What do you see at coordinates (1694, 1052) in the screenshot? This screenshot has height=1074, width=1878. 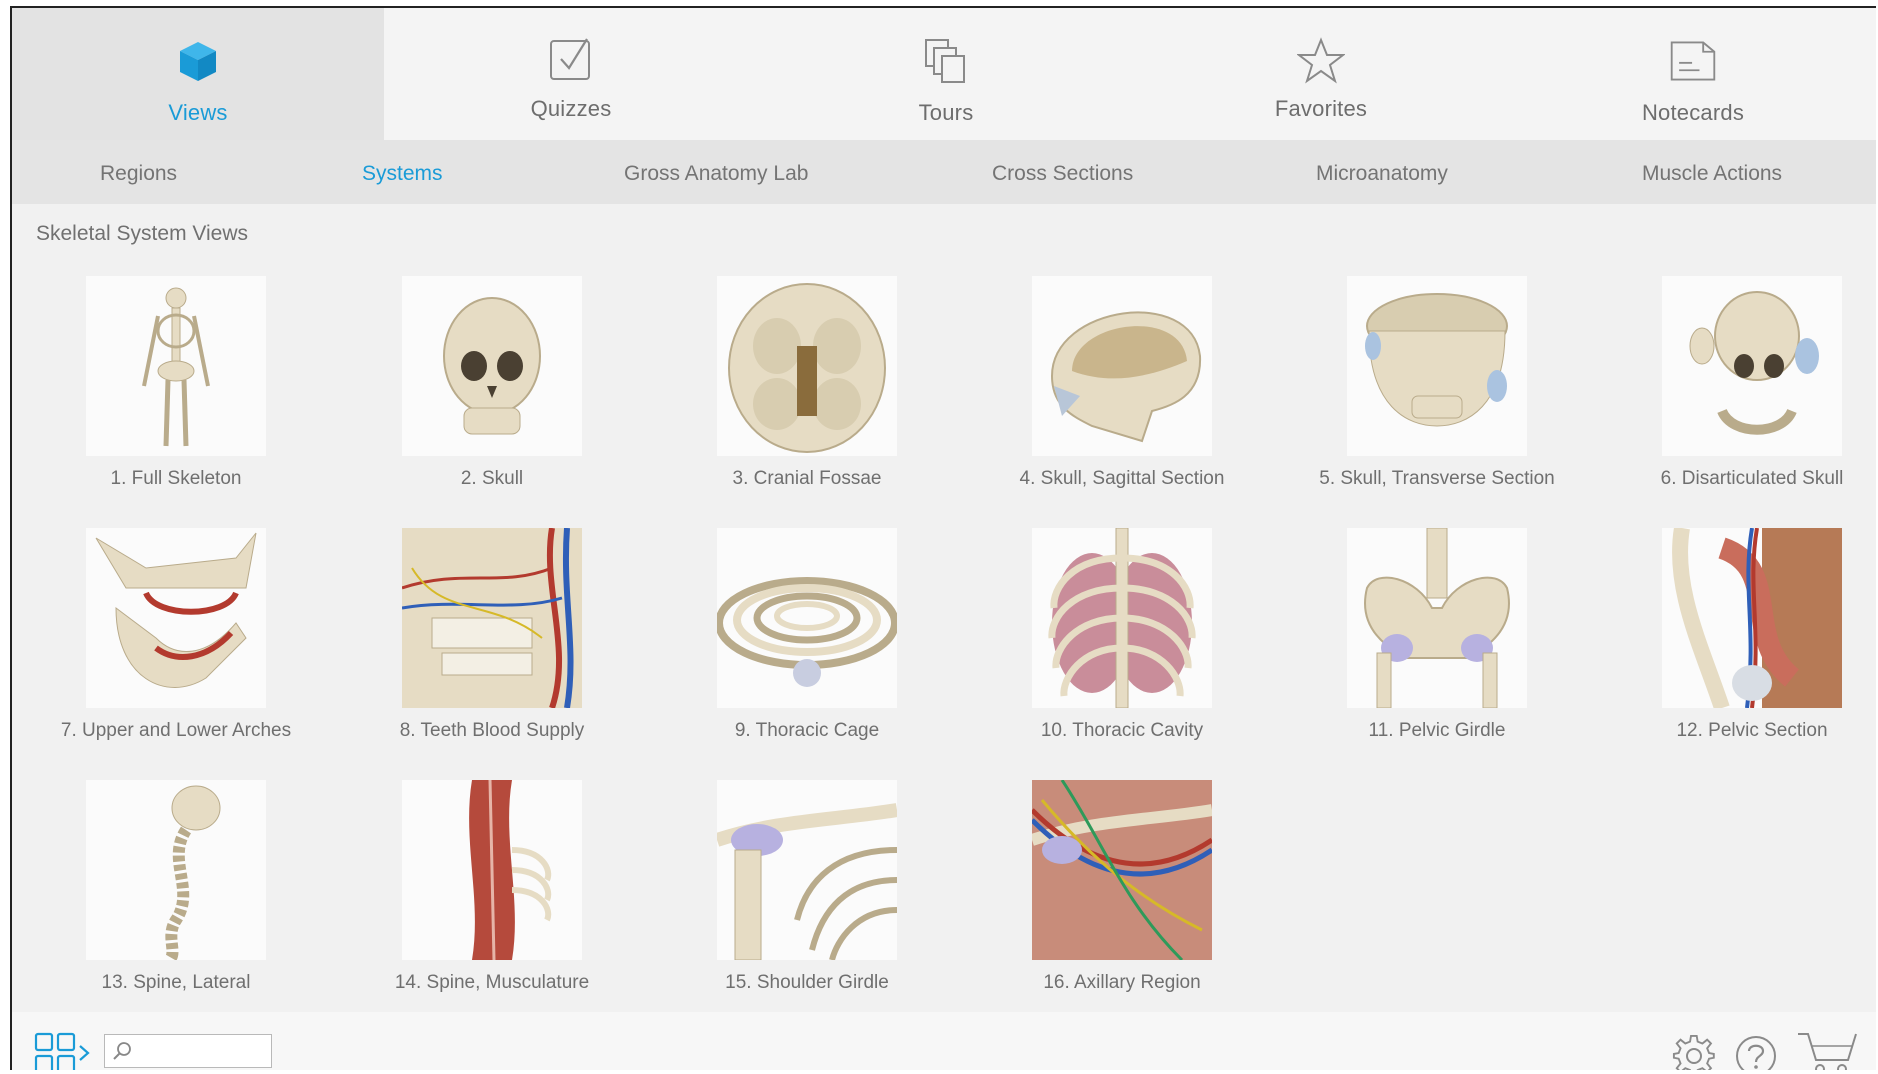 I see `settings-gear-icon` at bounding box center [1694, 1052].